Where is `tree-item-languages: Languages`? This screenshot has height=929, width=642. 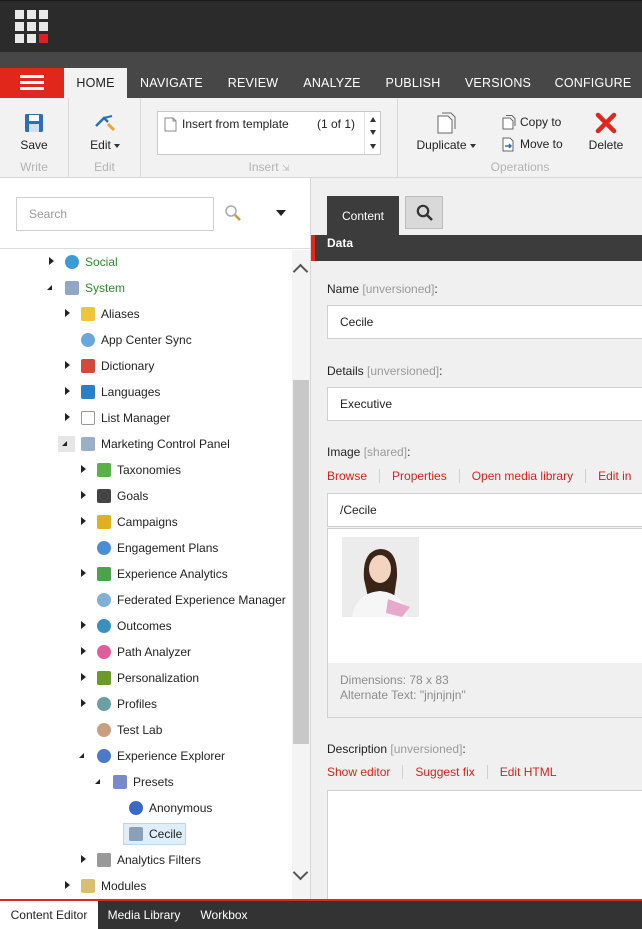 tree-item-languages: Languages is located at coordinates (146, 392).